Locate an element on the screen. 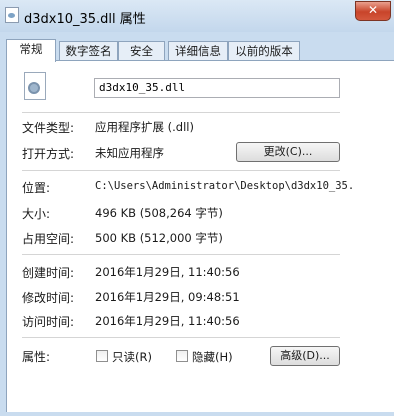  window-title: d3dx10_35.dll 属性 is located at coordinates (85, 19).